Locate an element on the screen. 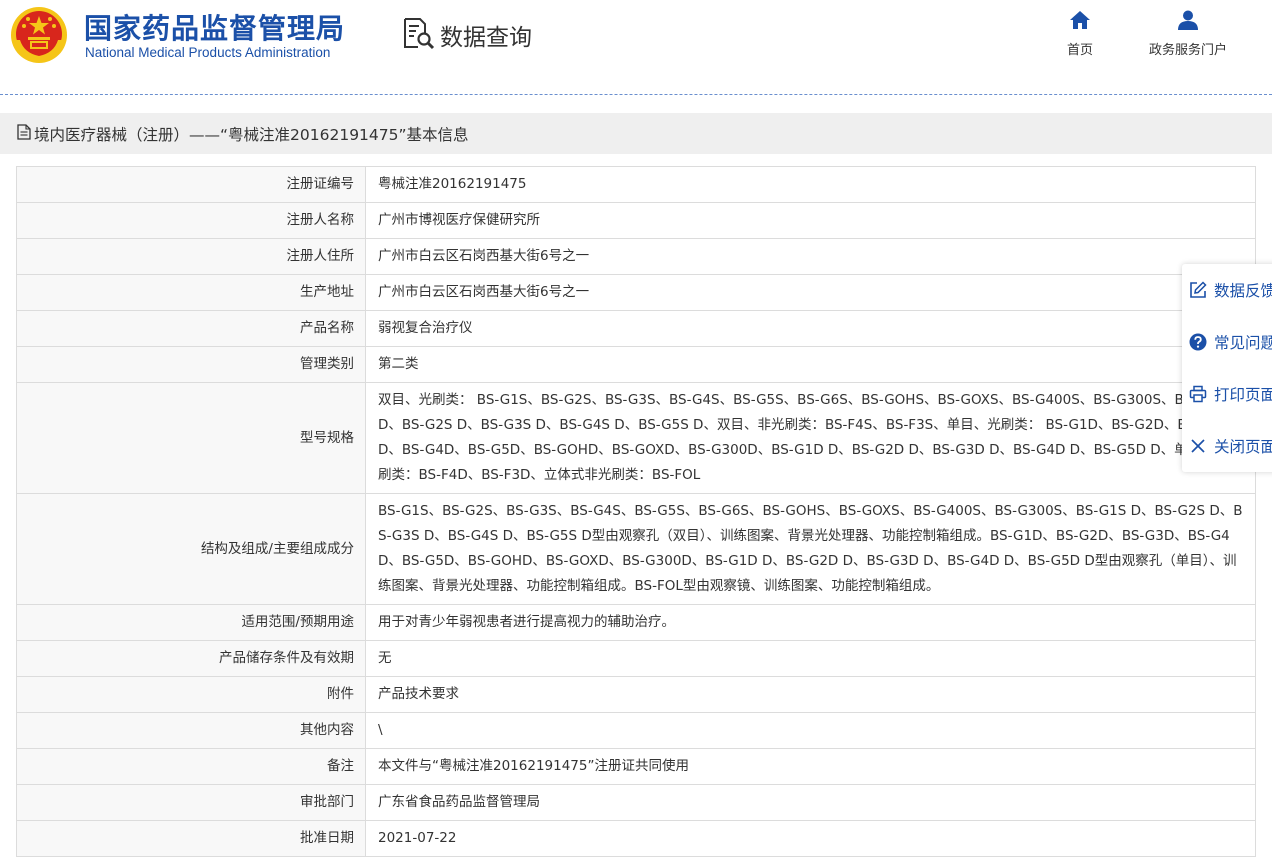 The image size is (1272, 857). nav-service-portal-label: 政务服务门户 is located at coordinates (1187, 50).